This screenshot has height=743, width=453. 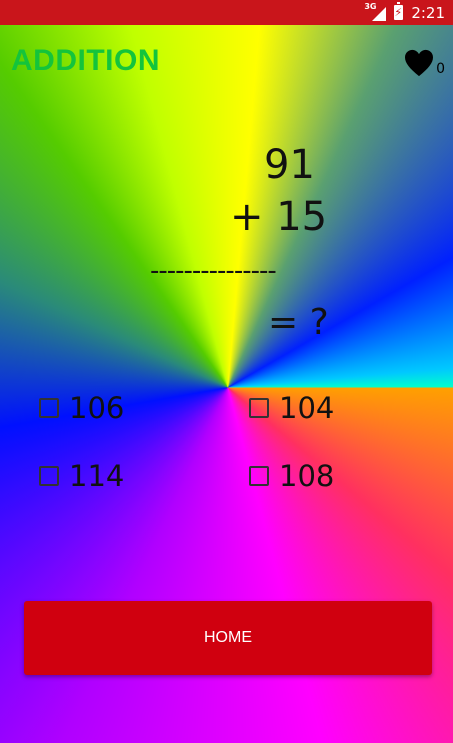 What do you see at coordinates (419, 63) in the screenshot?
I see `heart-icon` at bounding box center [419, 63].